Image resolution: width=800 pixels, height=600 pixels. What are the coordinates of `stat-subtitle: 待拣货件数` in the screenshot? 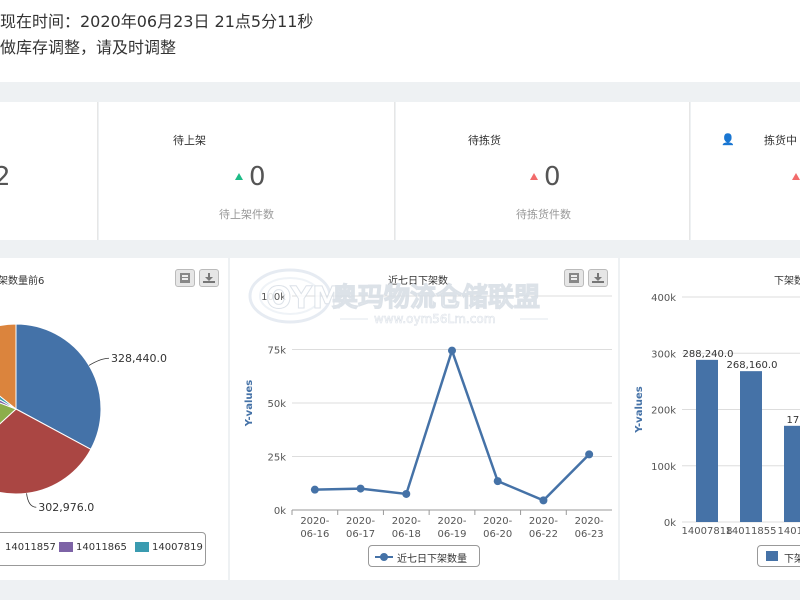 It's located at (543, 214).